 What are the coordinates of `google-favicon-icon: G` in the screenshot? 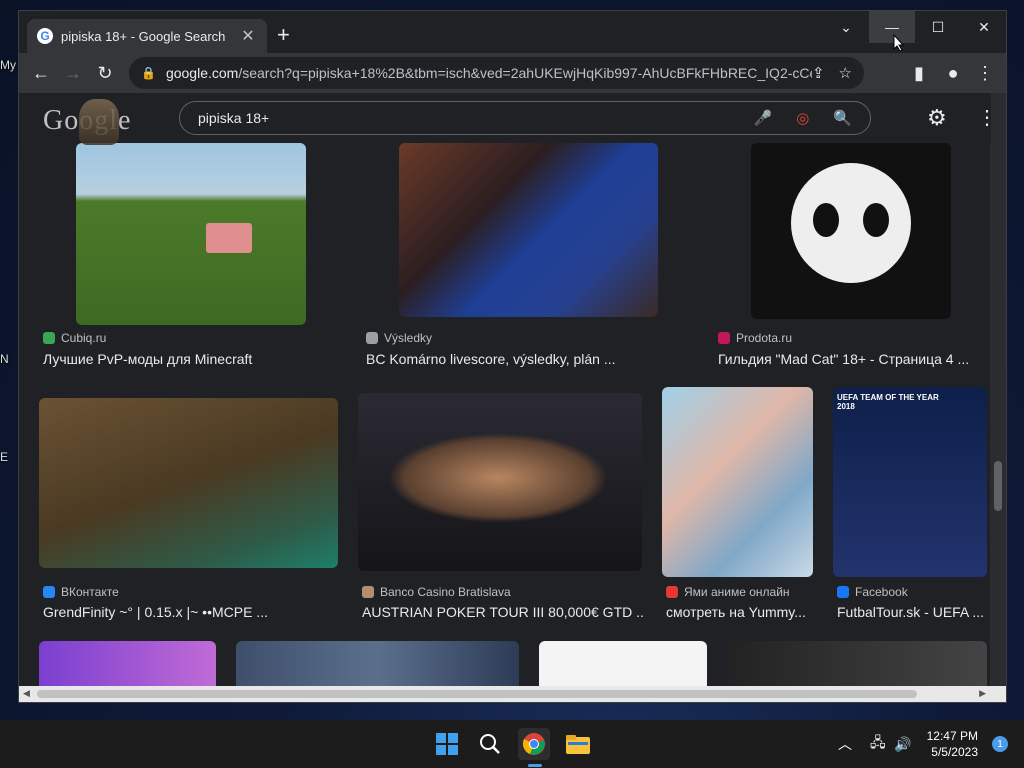 It's located at (45, 36).